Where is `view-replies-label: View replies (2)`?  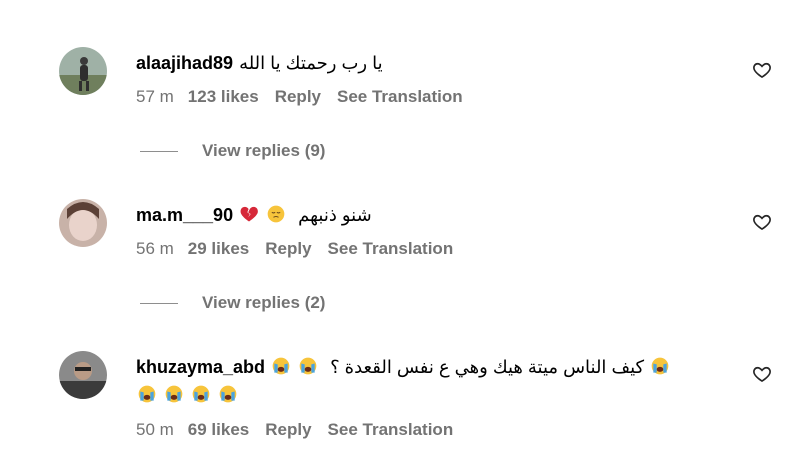
view-replies-label: View replies (2) is located at coordinates (264, 302).